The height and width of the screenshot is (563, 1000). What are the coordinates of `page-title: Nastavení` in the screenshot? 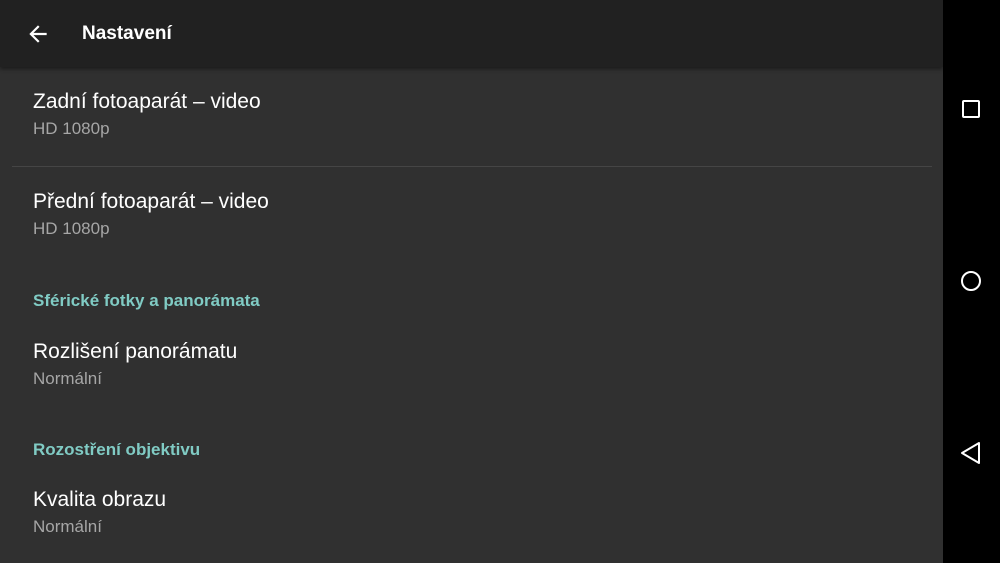 It's located at (127, 33).